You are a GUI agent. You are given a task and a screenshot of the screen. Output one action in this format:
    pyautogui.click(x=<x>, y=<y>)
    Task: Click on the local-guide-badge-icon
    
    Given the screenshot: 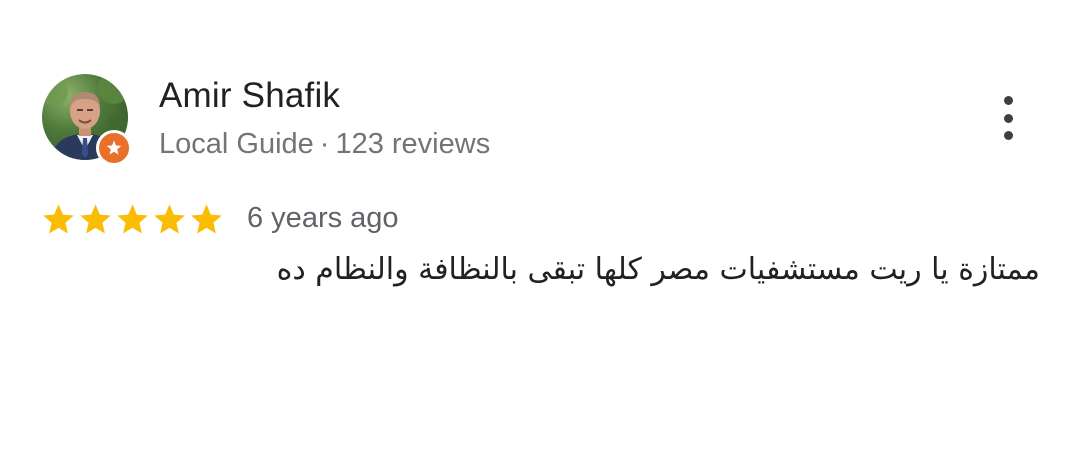 What is the action you would take?
    pyautogui.click(x=114, y=148)
    